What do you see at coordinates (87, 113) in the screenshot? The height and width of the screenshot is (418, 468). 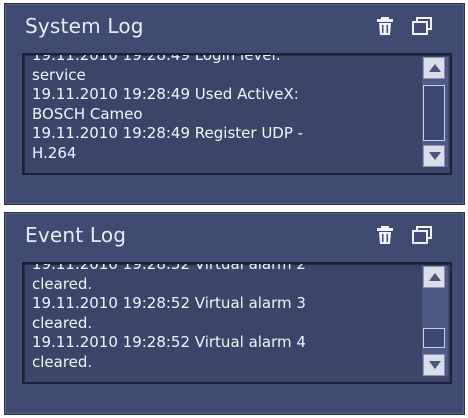 I see `log-line: BOSCH Cameo` at bounding box center [87, 113].